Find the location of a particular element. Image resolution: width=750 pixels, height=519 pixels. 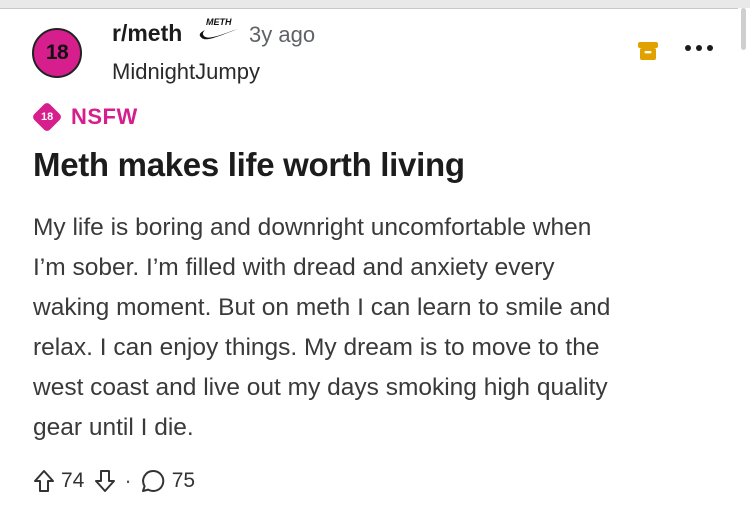

flair-logo-text: METH is located at coordinates (219, 22).